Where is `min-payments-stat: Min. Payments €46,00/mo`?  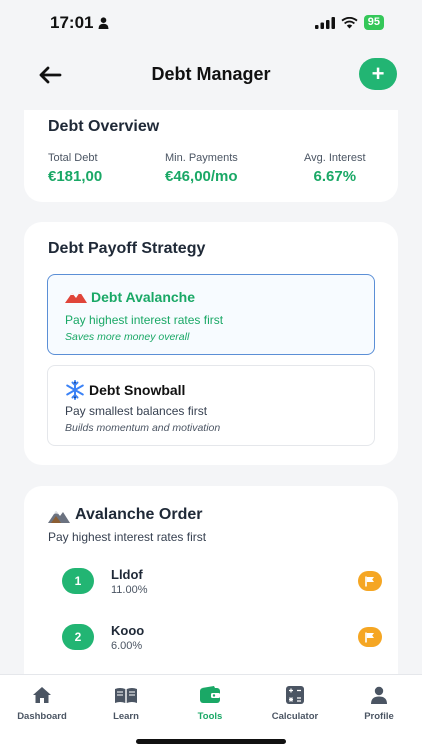 min-payments-stat: Min. Payments €46,00/mo is located at coordinates (201, 168).